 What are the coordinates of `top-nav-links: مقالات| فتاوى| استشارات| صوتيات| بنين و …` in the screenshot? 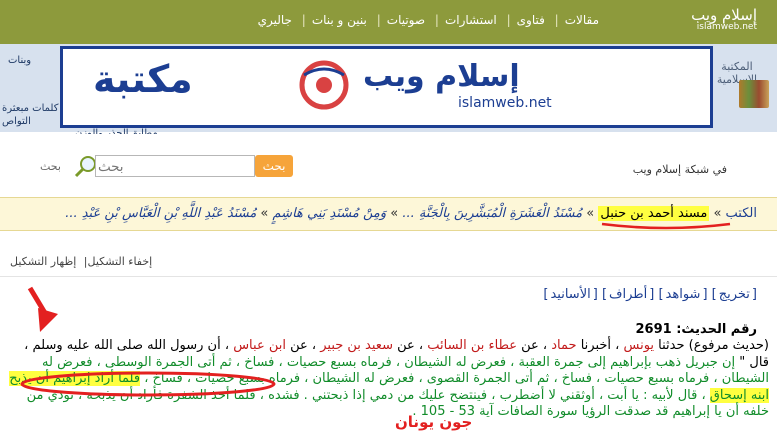 It's located at (428, 20).